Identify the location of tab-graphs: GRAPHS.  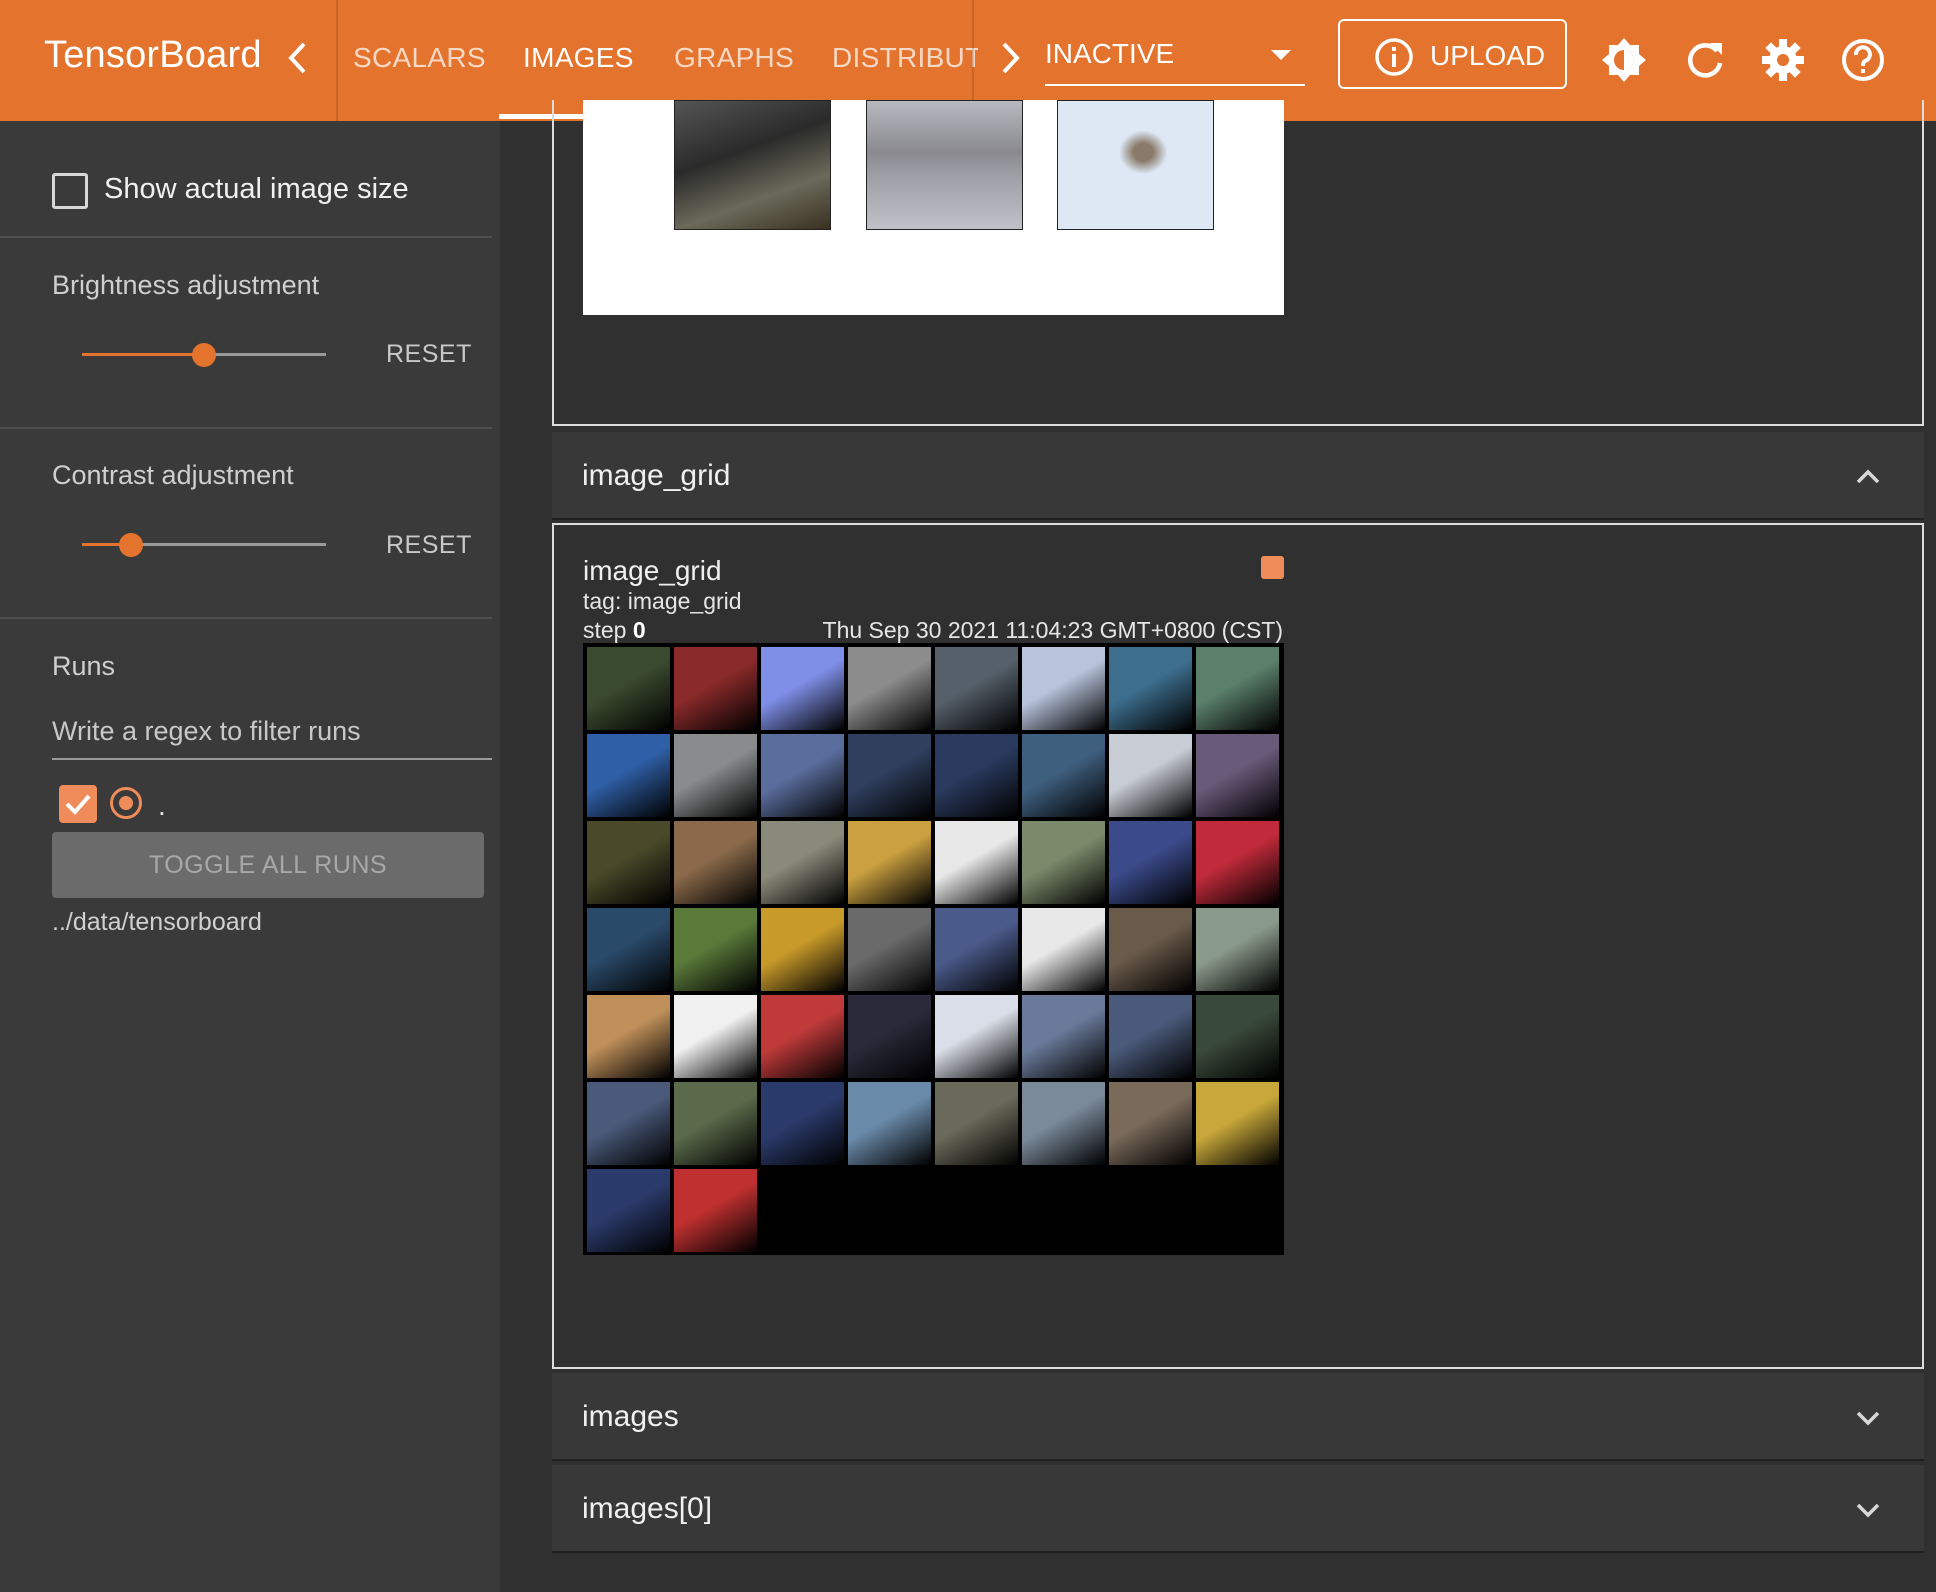
(734, 58).